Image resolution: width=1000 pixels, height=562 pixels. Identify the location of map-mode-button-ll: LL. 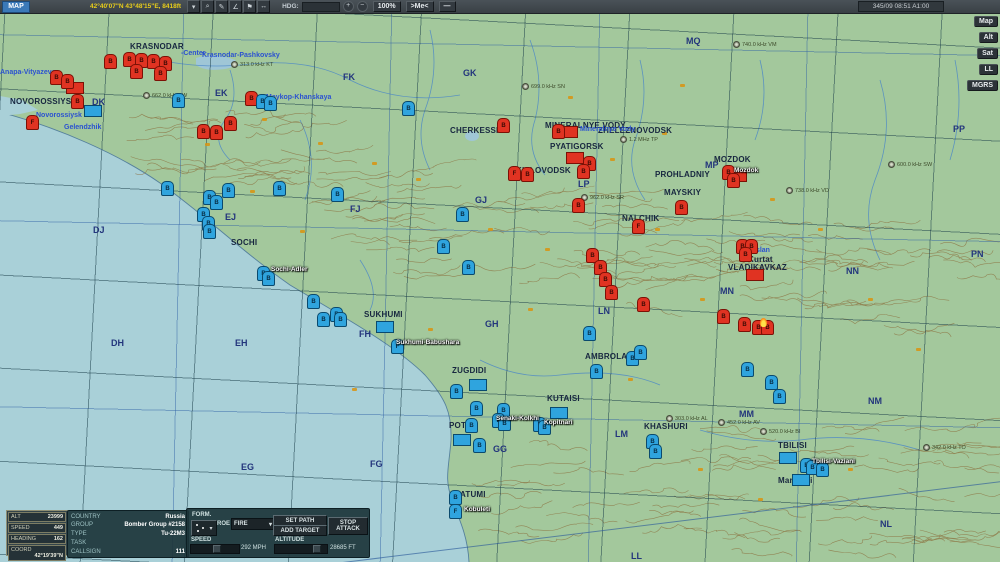
(988, 69).